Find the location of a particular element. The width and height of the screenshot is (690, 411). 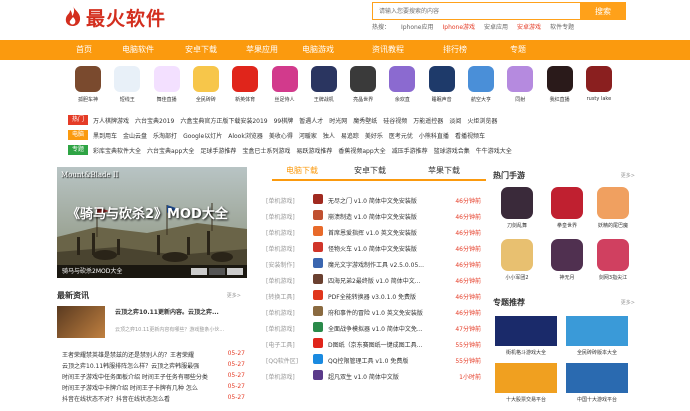

app-item: 新英体育 is located at coordinates (245, 84).